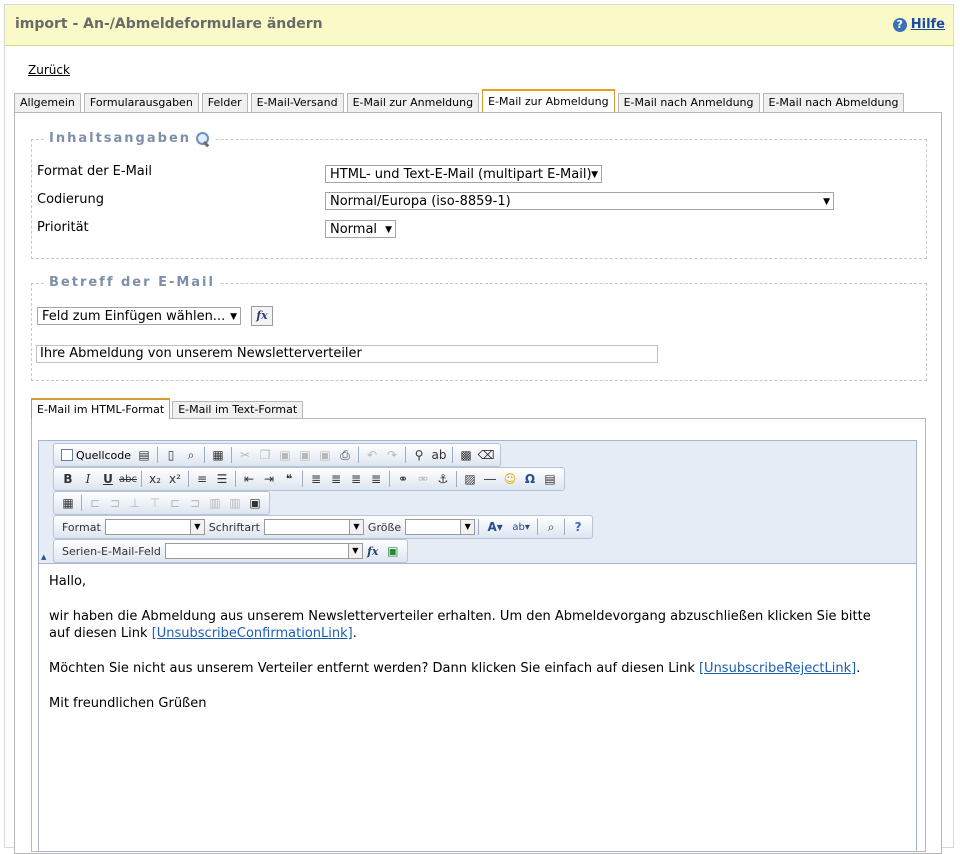 Image resolution: width=960 pixels, height=854 pixels. What do you see at coordinates (461, 174) in the screenshot?
I see `format-select-value: HTML- und Text-E-Mail (multipart E-Mail)` at bounding box center [461, 174].